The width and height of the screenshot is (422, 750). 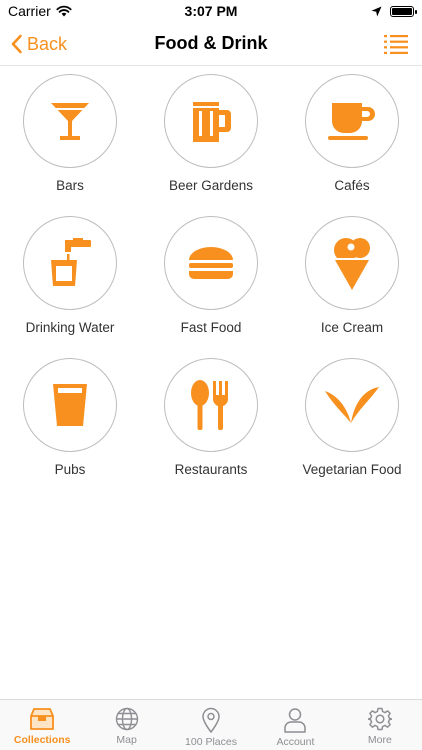 What do you see at coordinates (70, 327) in the screenshot?
I see `category-label: Drinking Water` at bounding box center [70, 327].